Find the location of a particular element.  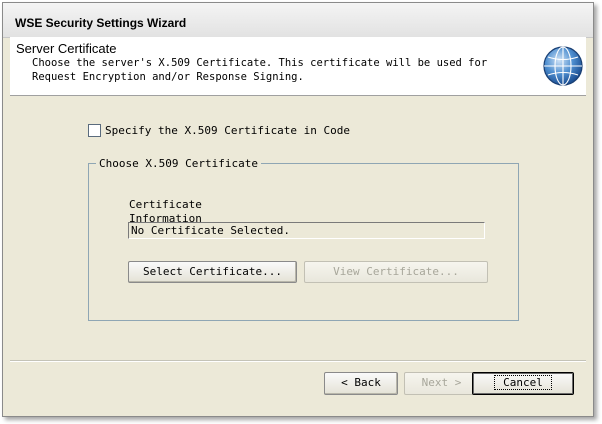

specify-in-code-checkbox is located at coordinates (94, 130).